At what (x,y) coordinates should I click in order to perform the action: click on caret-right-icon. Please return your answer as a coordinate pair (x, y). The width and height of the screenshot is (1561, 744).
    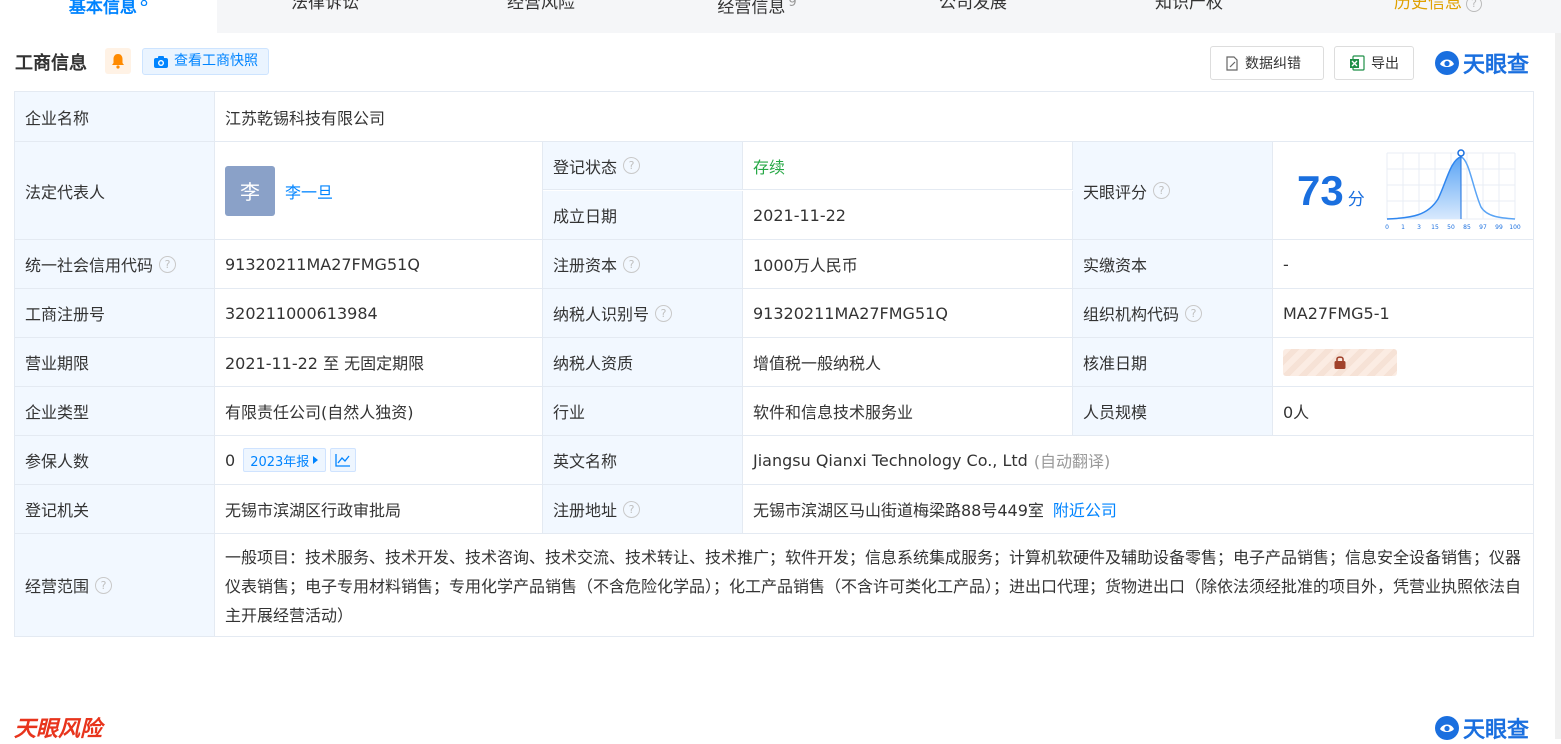
    Looking at the image, I should click on (316, 460).